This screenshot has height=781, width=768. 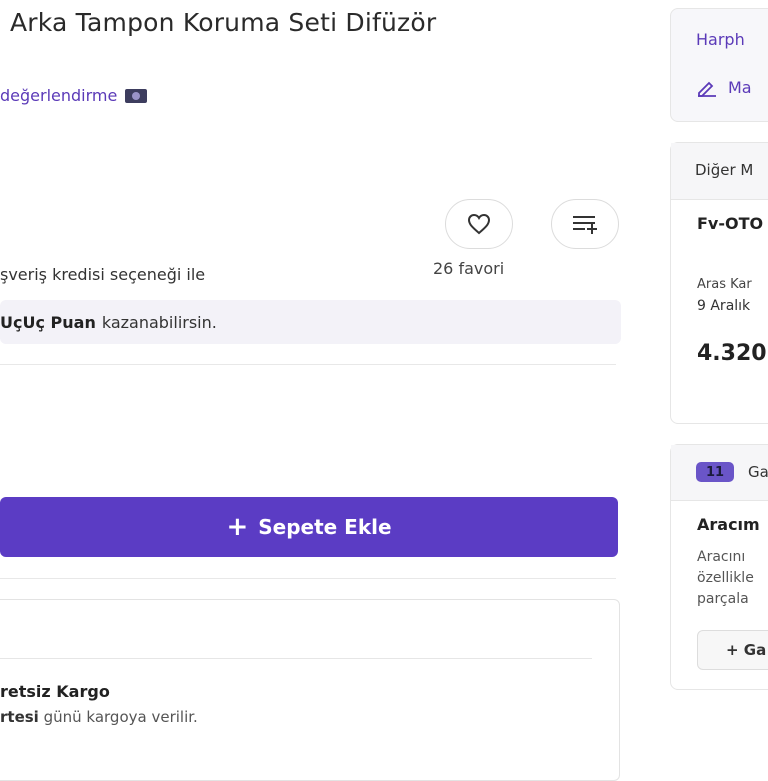 I want to click on plus-icon: +, so click(x=237, y=527).